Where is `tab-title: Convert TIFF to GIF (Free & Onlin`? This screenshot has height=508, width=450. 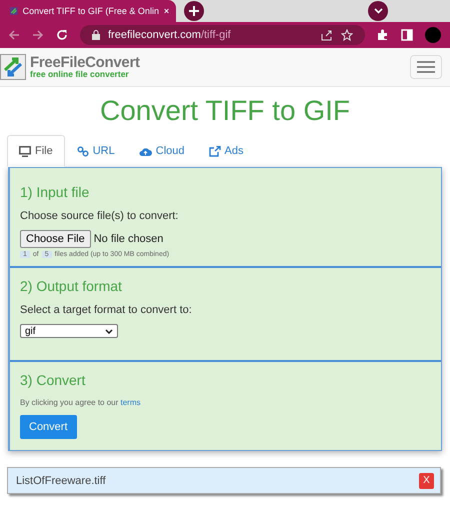
tab-title: Convert TIFF to GIF (Free & Onlin is located at coordinates (90, 11).